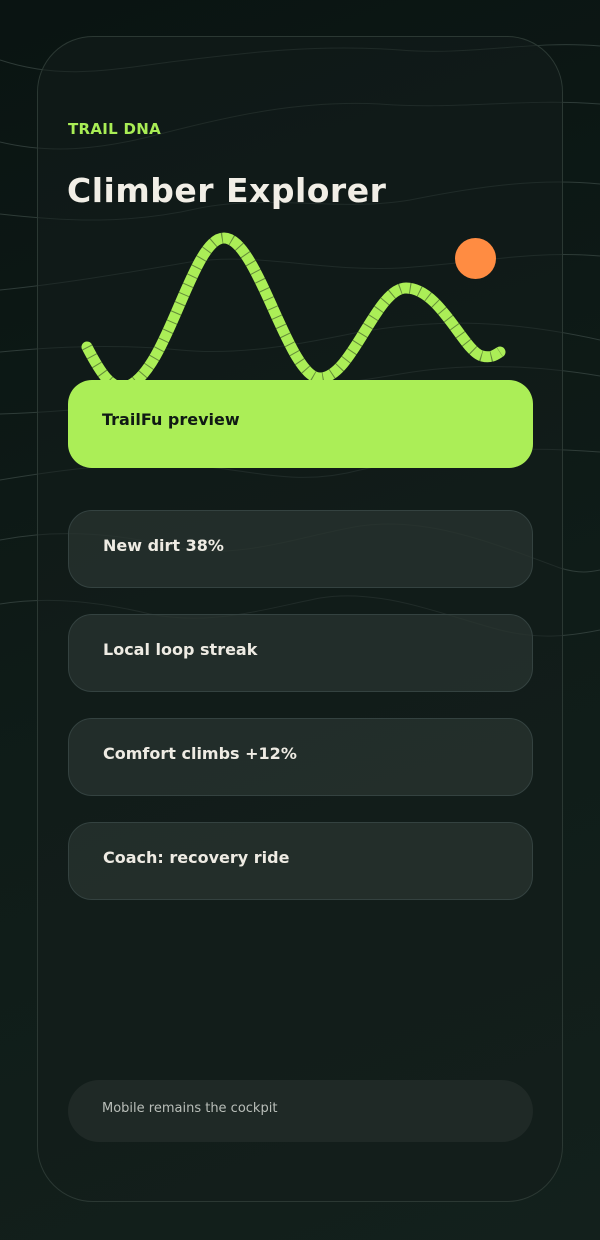 This screenshot has height=1240, width=600. I want to click on sun-icon, so click(475, 258).